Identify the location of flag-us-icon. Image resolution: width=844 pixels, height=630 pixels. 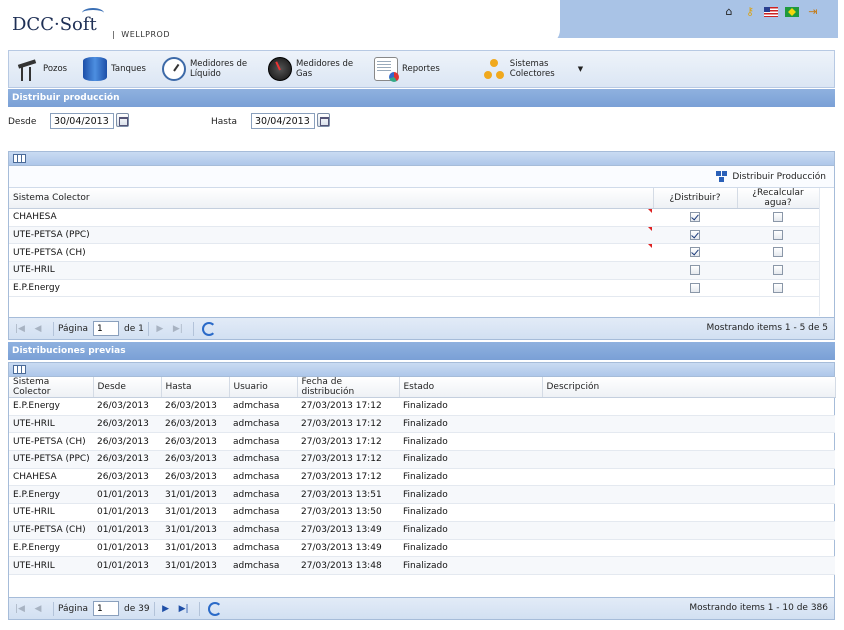
(771, 11).